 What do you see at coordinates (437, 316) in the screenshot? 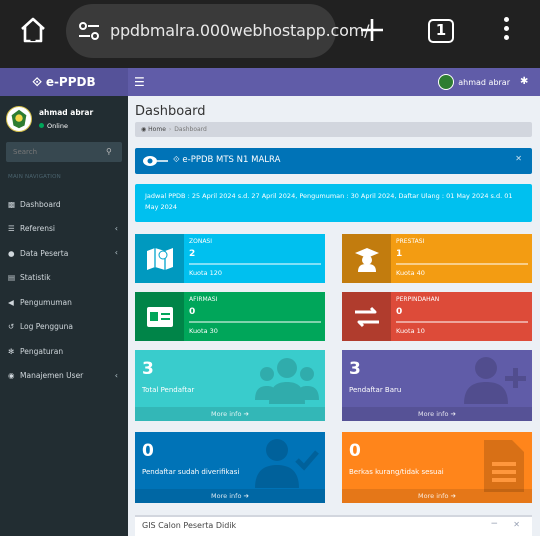
I see `info-box-perpindahan: PERPINDAHAN 0 Kuota 10` at bounding box center [437, 316].